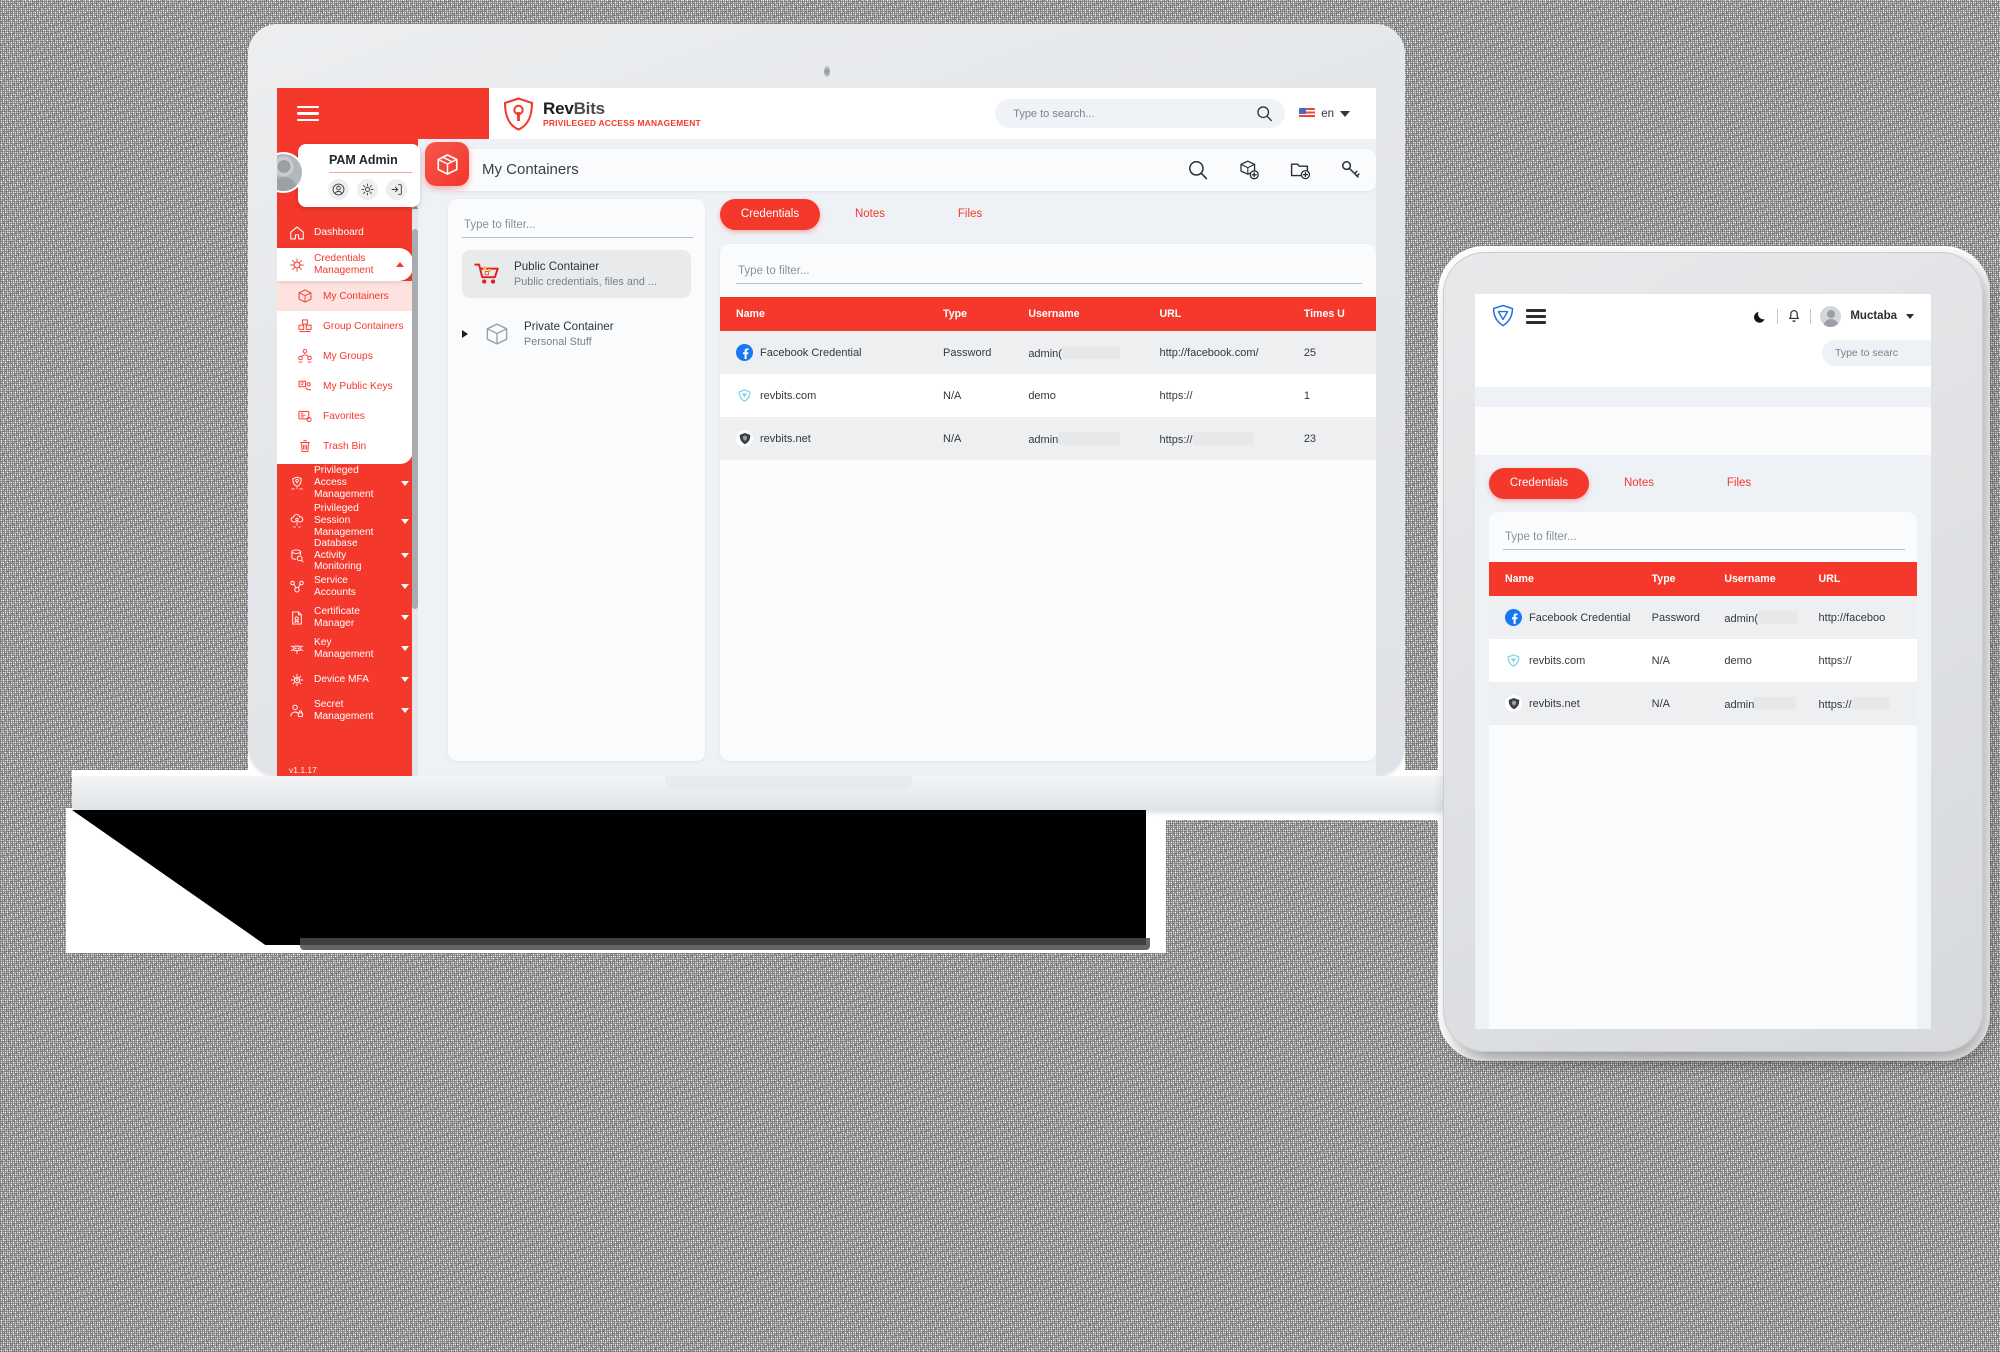 The image size is (2000, 1352). What do you see at coordinates (826, 113) in the screenshot?
I see `app-topbar: RevBits PRIVILEGED ACCESS MANAGEMENT en` at bounding box center [826, 113].